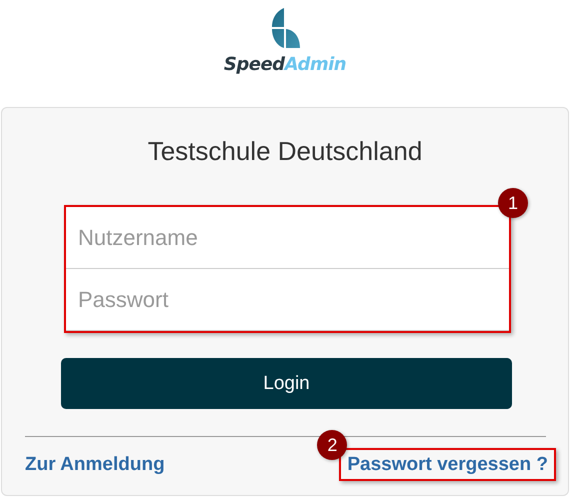 Image resolution: width=570 pixels, height=499 pixels. Describe the element at coordinates (285, 151) in the screenshot. I see `school-title: Testschule Deutschland` at that location.